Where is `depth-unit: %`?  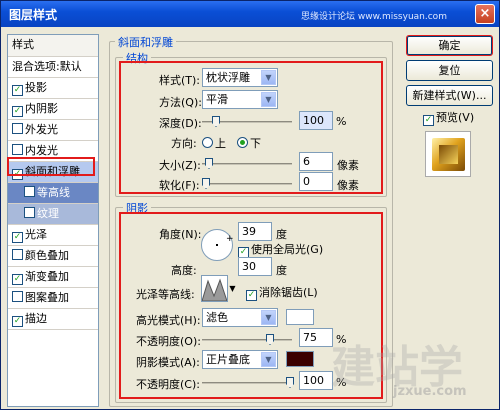 depth-unit: % is located at coordinates (341, 121).